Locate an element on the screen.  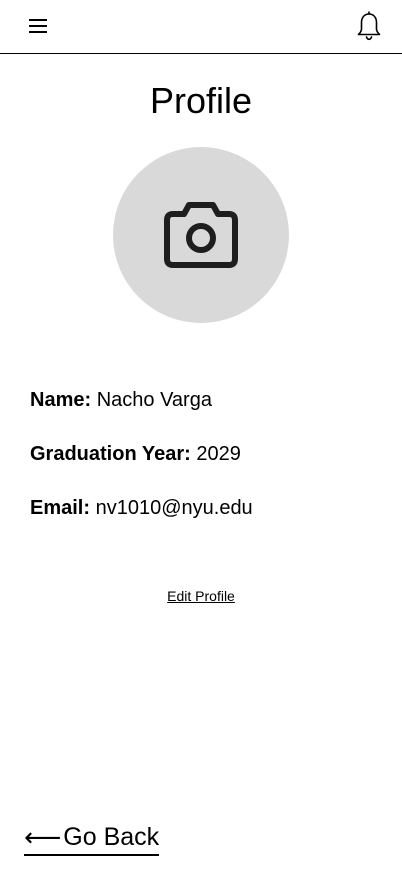
email-value: nv1010@nyu.edu is located at coordinates (174, 508).